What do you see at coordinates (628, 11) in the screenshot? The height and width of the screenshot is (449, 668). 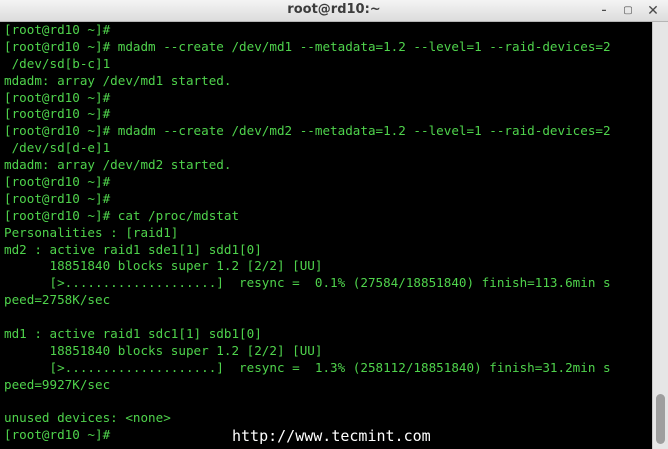 I see `maximize-icon: ▢` at bounding box center [628, 11].